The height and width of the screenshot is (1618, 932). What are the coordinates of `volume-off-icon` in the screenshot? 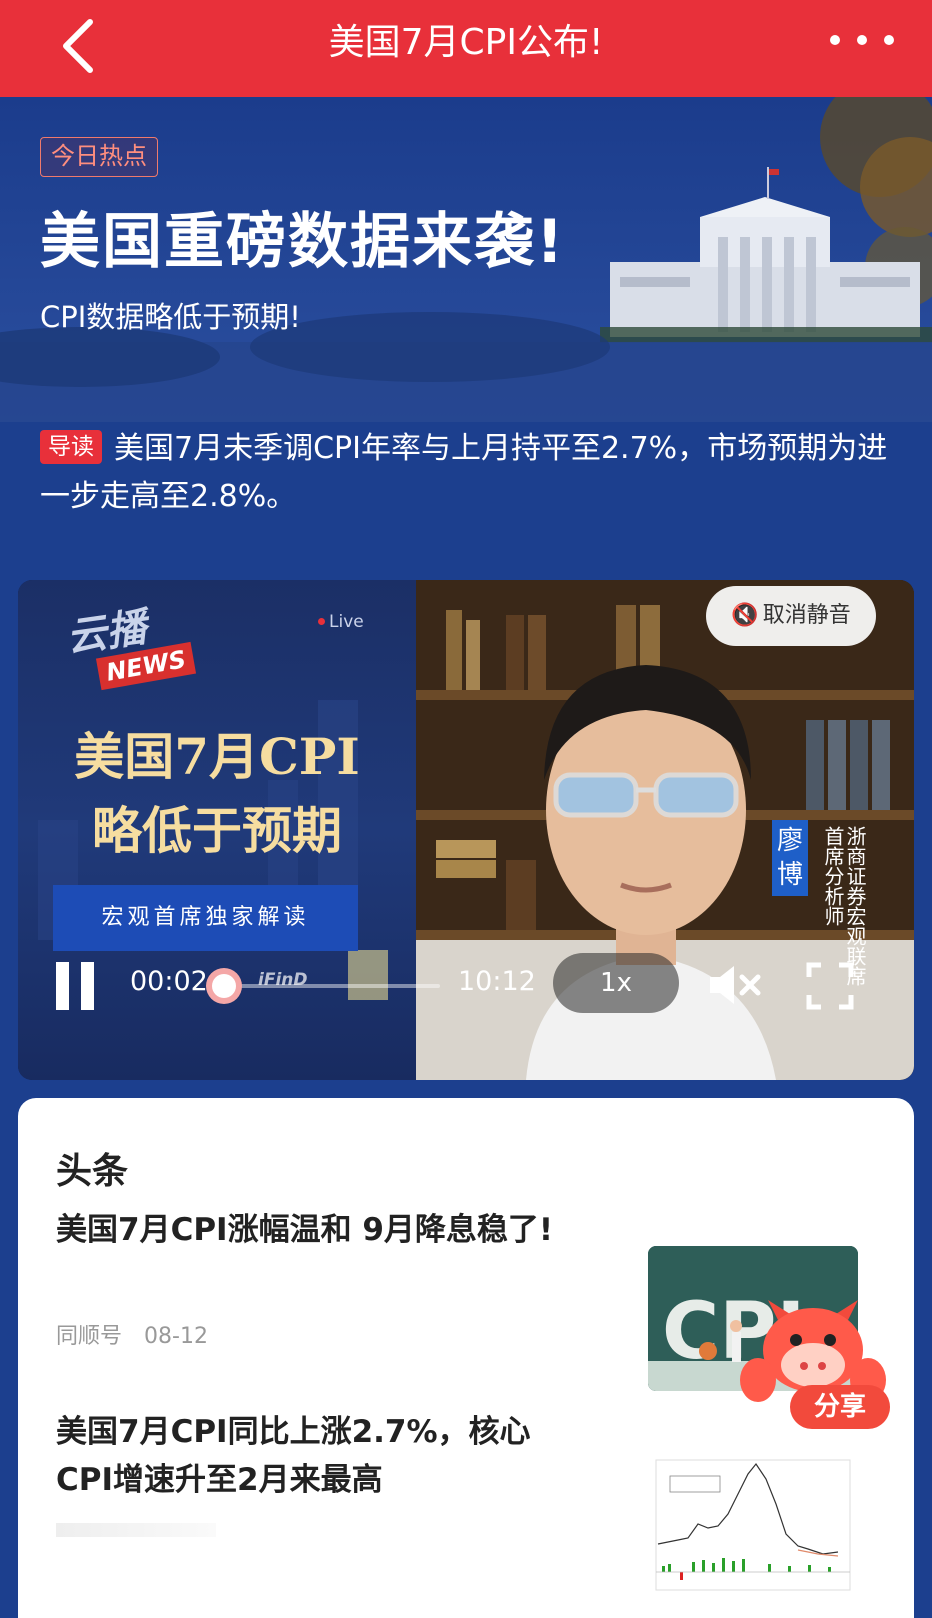 It's located at (735, 985).